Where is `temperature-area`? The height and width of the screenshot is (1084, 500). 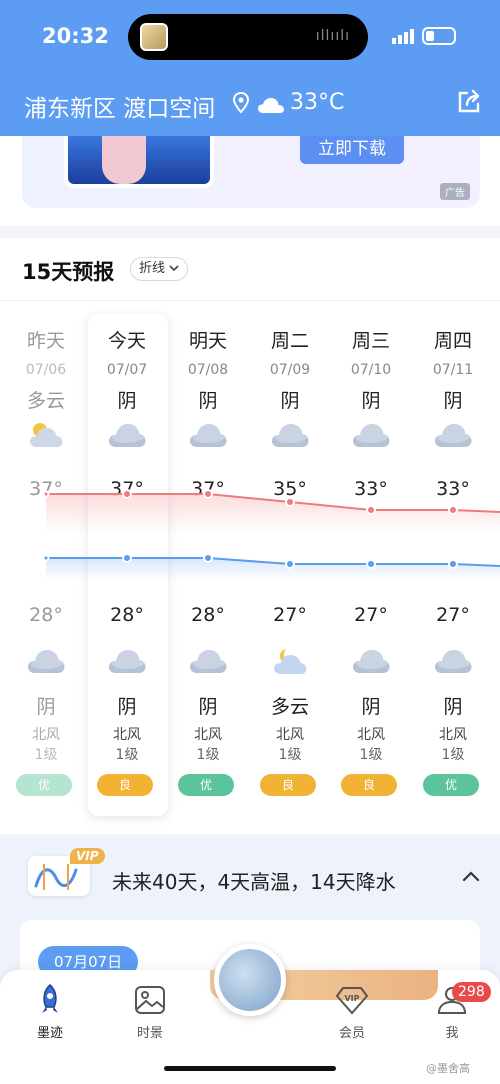 temperature-area is located at coordinates (273, 569).